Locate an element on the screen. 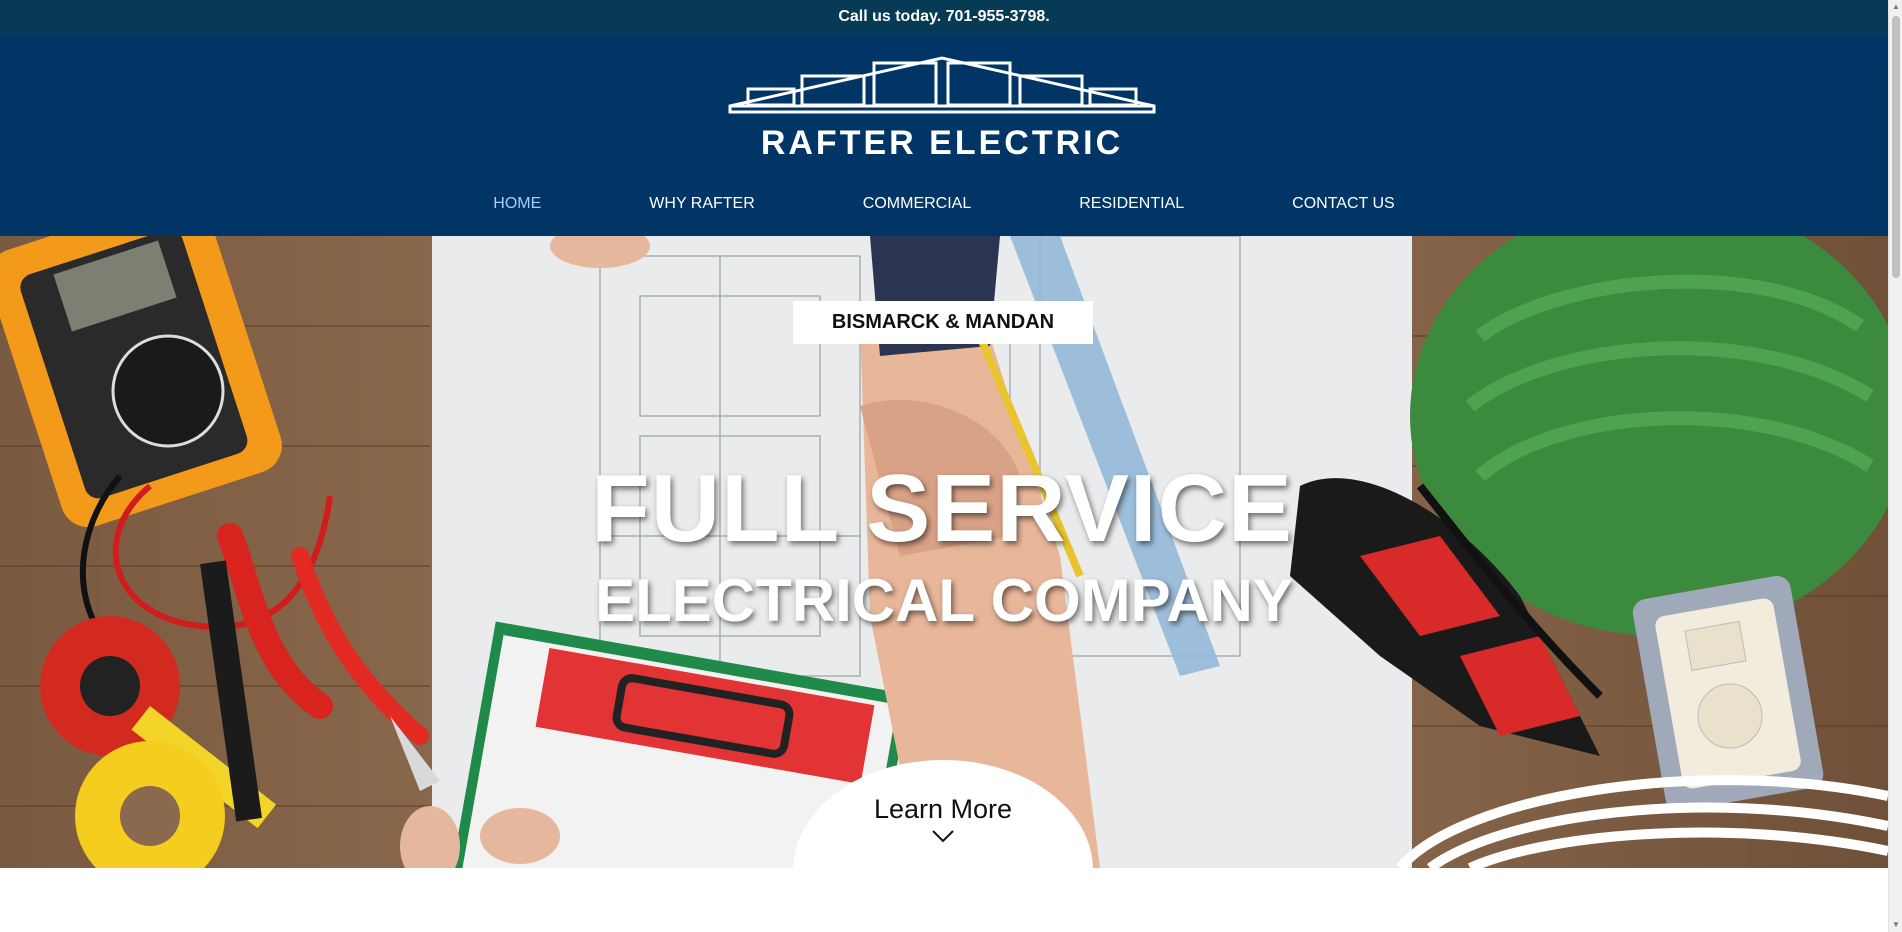 The image size is (1902, 932). learn-more-button: Learn More is located at coordinates (943, 814).